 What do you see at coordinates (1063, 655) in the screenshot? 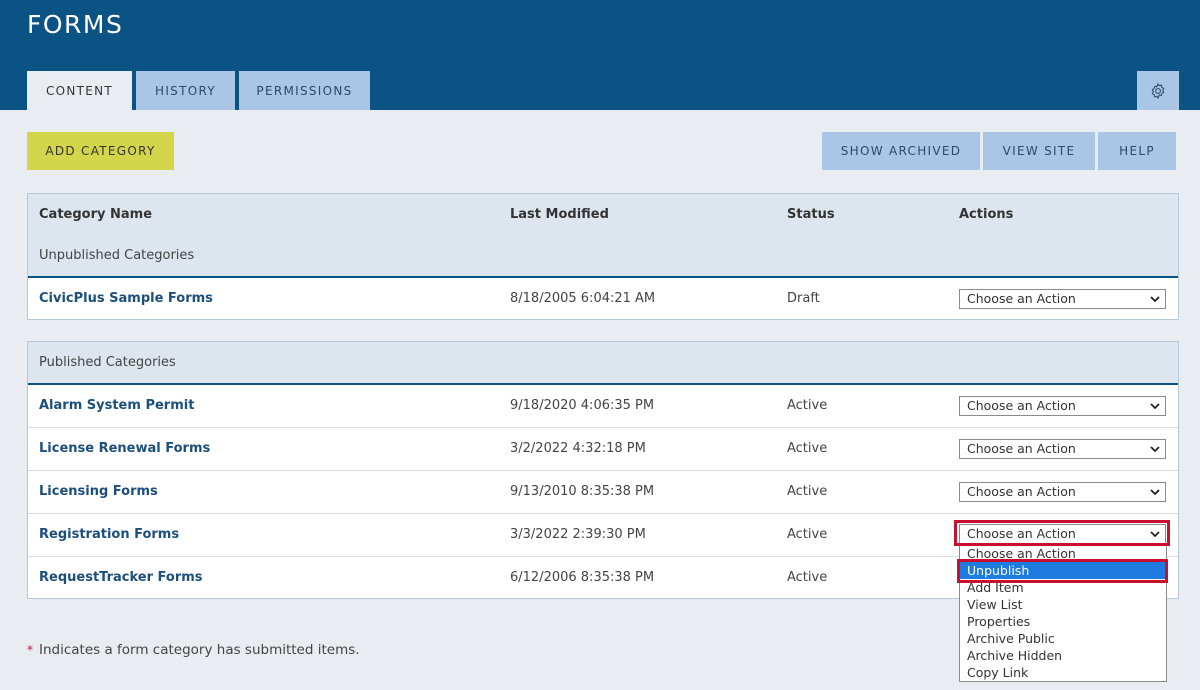
I see `dropdown-option: Archive Hidden` at bounding box center [1063, 655].